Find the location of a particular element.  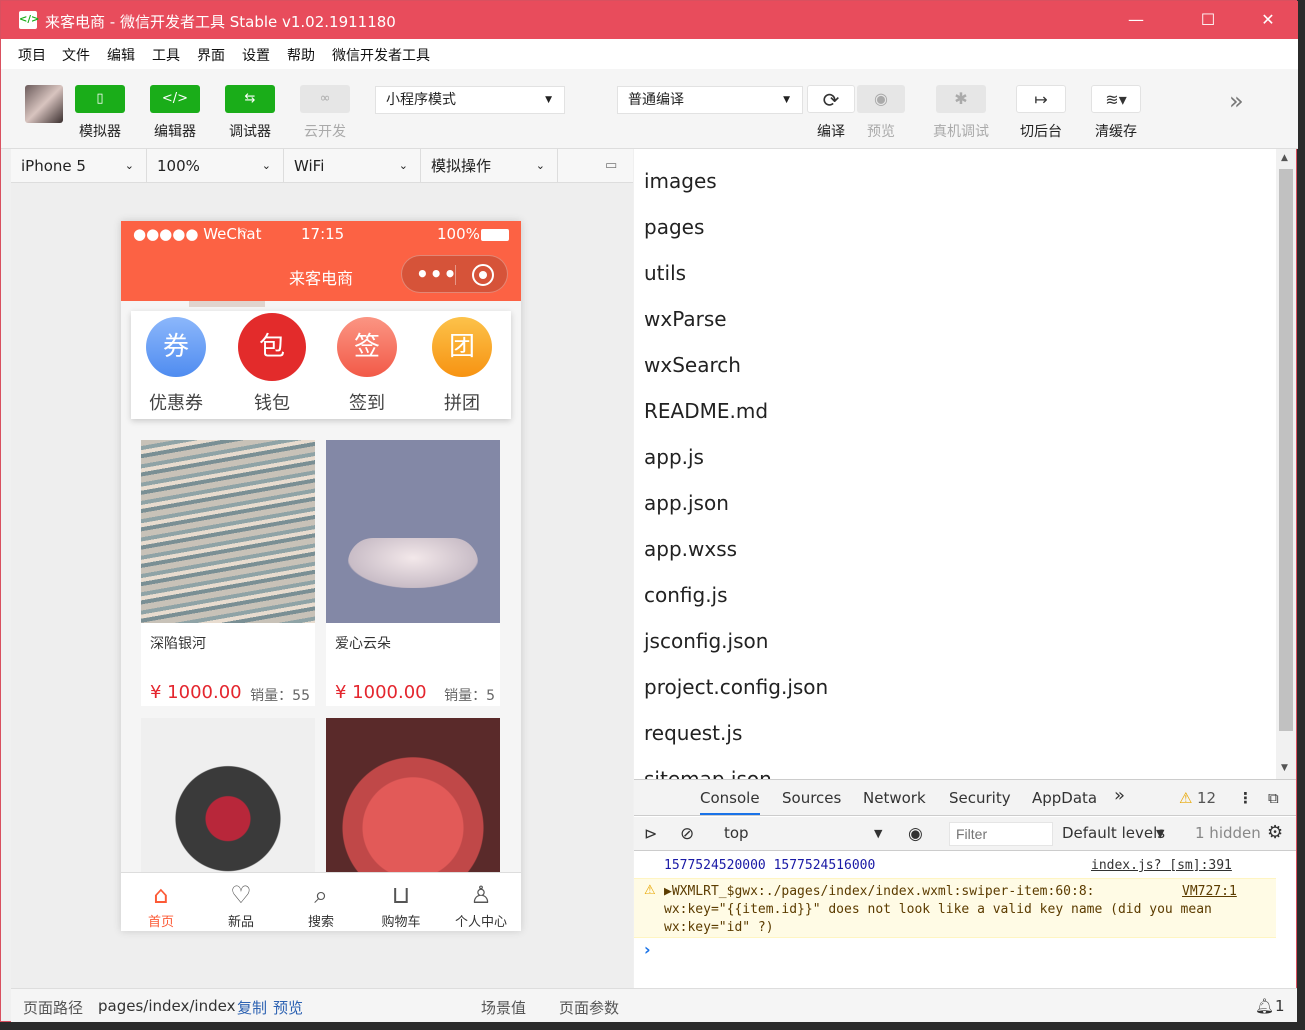

product-card: 爱心云朵 ¥ 1000.00 销量：5 is located at coordinates (413, 573).